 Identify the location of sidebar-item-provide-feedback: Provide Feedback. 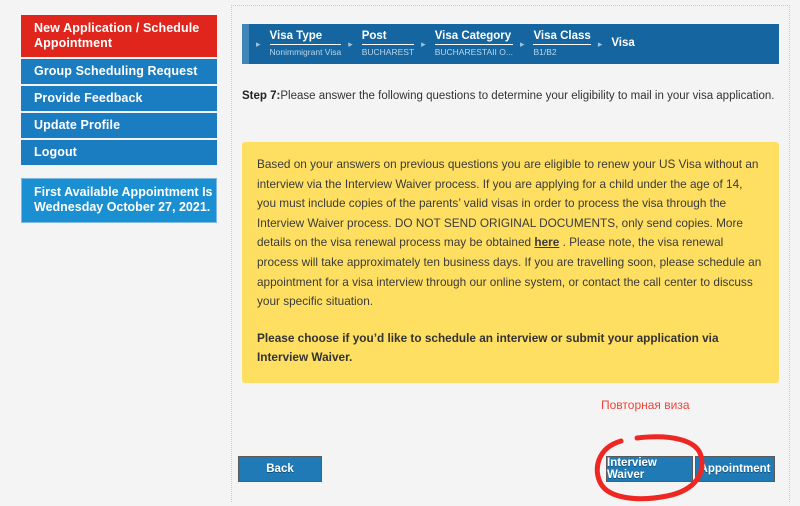
(119, 98).